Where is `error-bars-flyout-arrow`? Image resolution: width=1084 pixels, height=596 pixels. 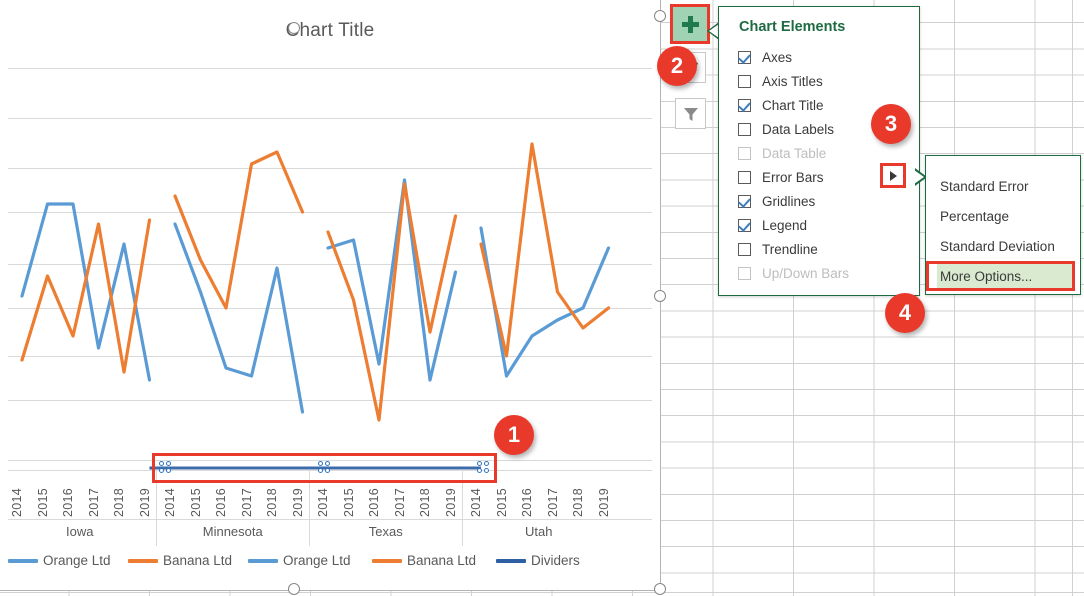
error-bars-flyout-arrow is located at coordinates (893, 175).